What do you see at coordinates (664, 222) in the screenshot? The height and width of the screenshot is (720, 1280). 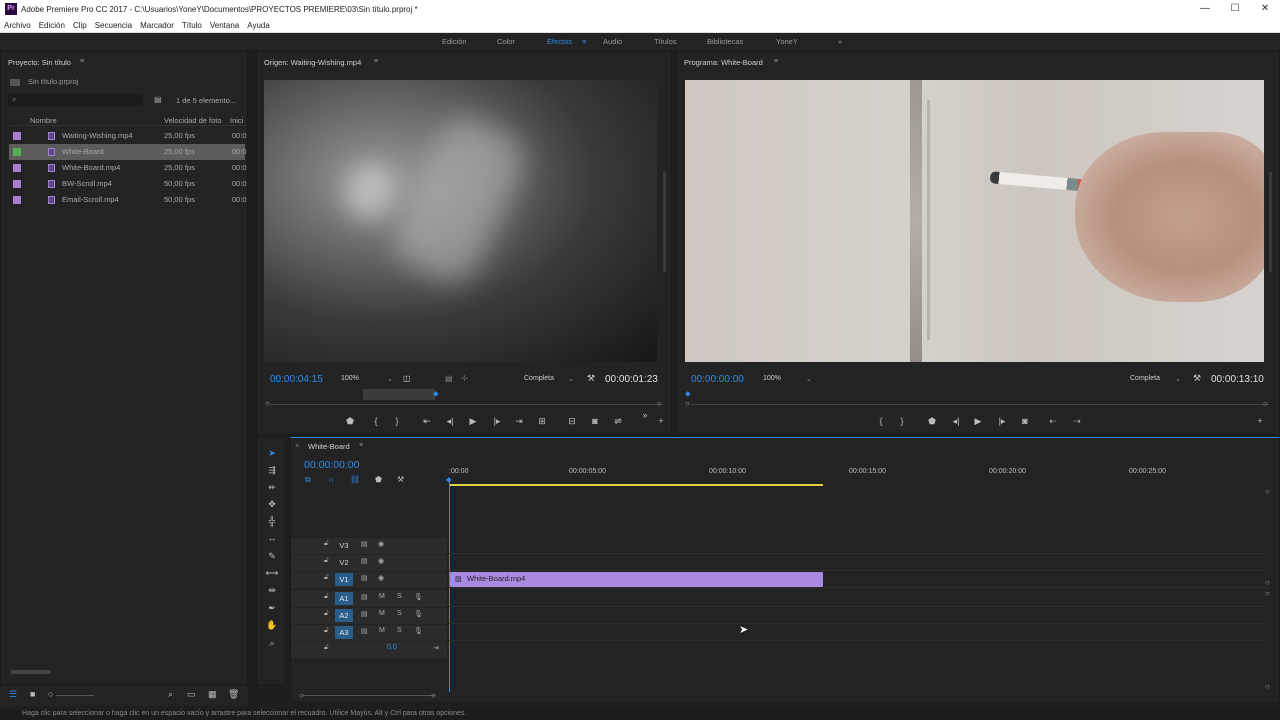 I see `source-scrollbar` at bounding box center [664, 222].